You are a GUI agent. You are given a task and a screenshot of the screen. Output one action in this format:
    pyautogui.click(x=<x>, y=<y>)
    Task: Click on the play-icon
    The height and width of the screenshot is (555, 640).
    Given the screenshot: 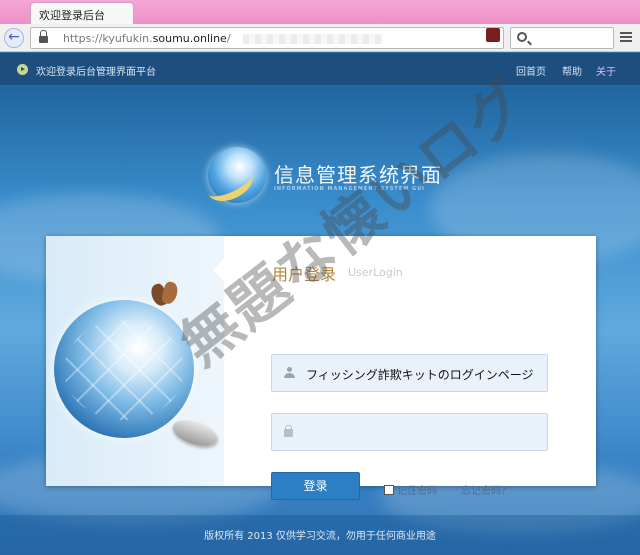 What is the action you would take?
    pyautogui.click(x=22, y=69)
    